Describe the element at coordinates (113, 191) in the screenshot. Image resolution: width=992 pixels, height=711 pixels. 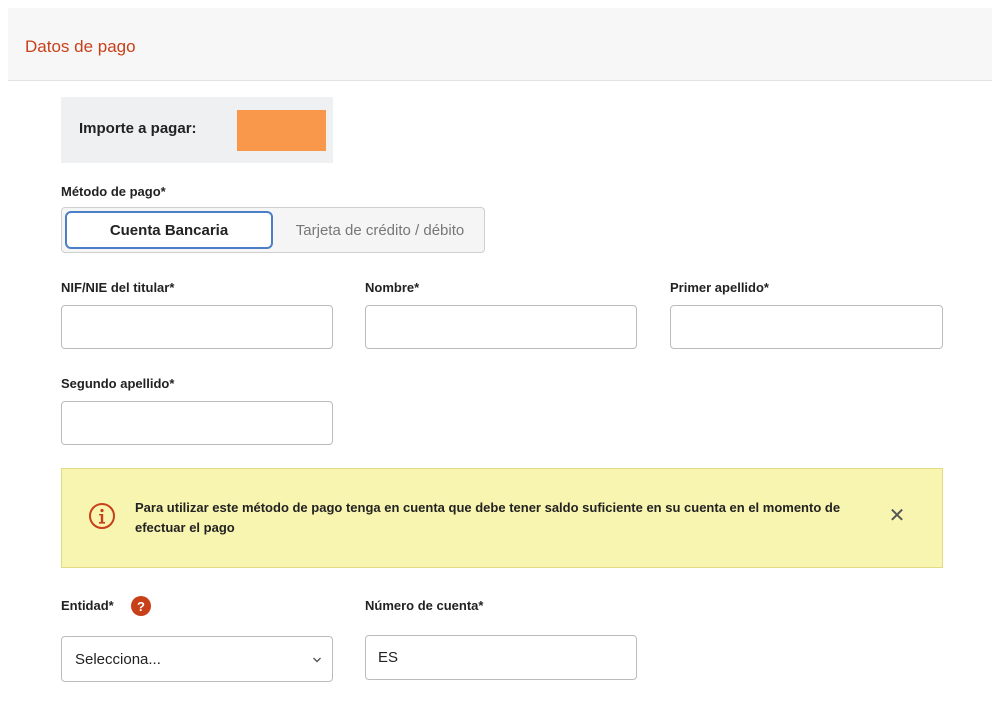
I see `payment-method-label: Método de pago*` at that location.